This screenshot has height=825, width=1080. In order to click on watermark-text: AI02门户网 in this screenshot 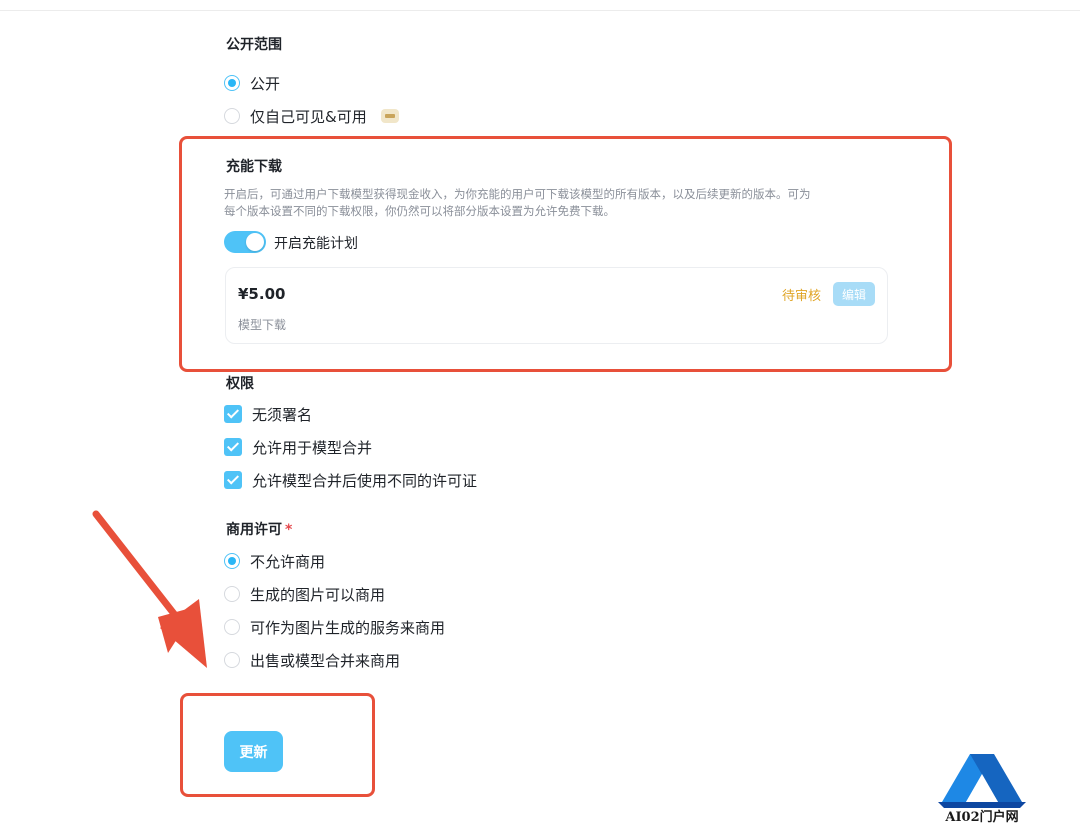, I will do `click(982, 817)`.